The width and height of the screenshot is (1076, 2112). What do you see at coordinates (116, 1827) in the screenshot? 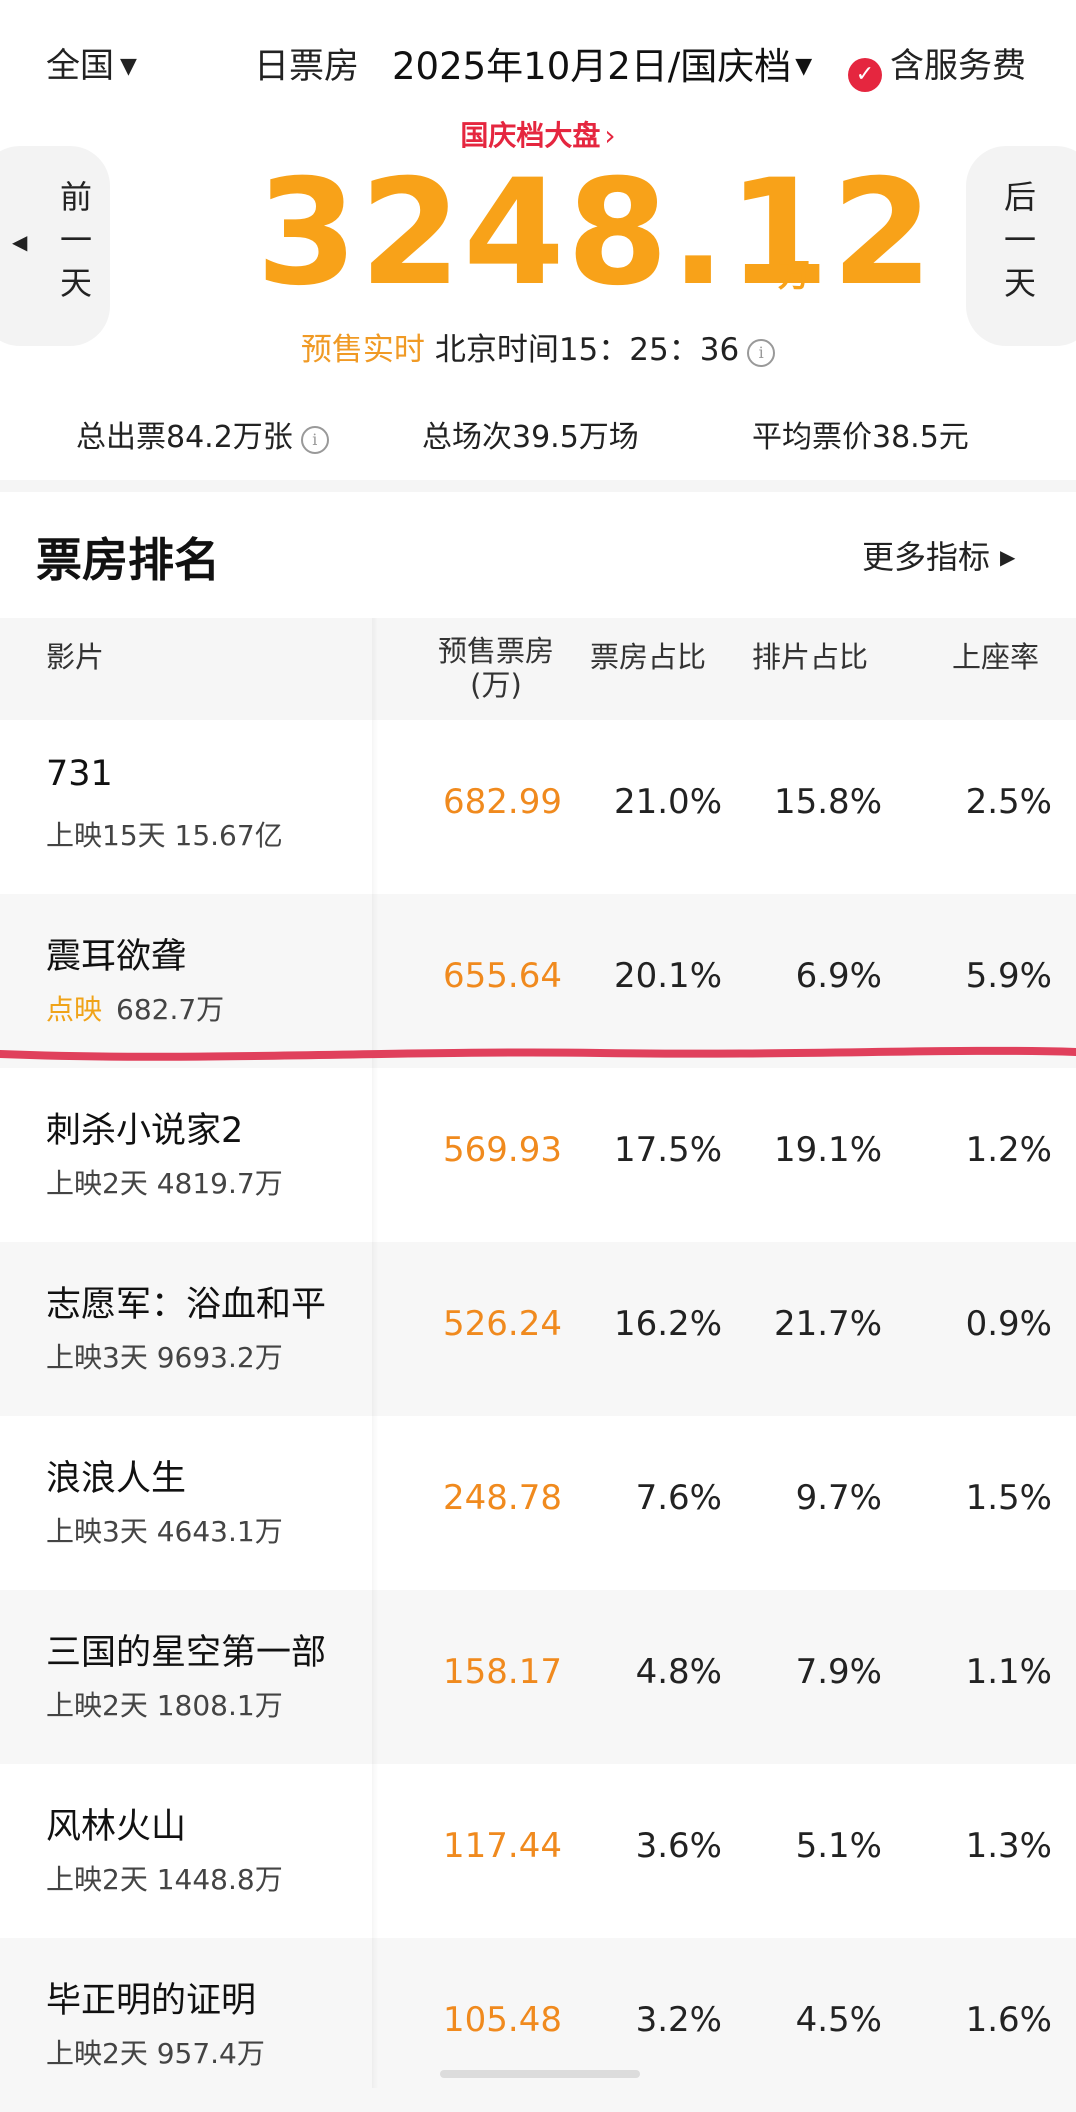
I see `film-title: 风林火山` at bounding box center [116, 1827].